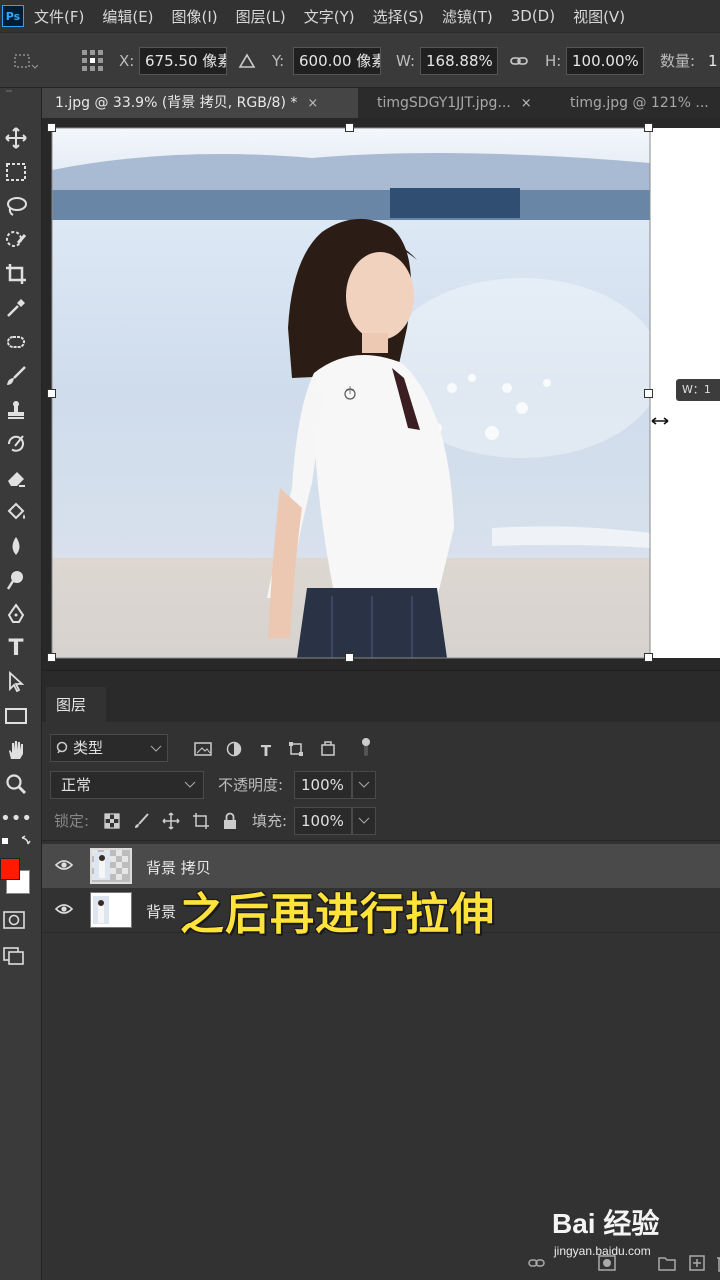 Image resolution: width=720 pixels, height=1280 pixels. What do you see at coordinates (127, 61) in the screenshot?
I see `x-label: X:` at bounding box center [127, 61].